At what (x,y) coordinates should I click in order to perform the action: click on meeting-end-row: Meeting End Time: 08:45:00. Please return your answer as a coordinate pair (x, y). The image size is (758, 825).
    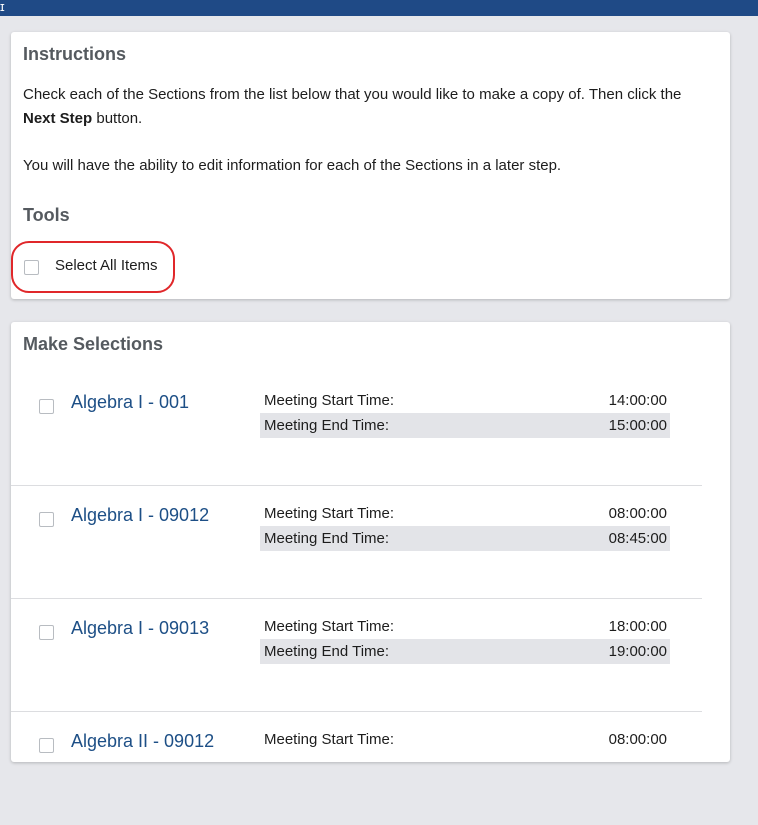
    Looking at the image, I should click on (465, 538).